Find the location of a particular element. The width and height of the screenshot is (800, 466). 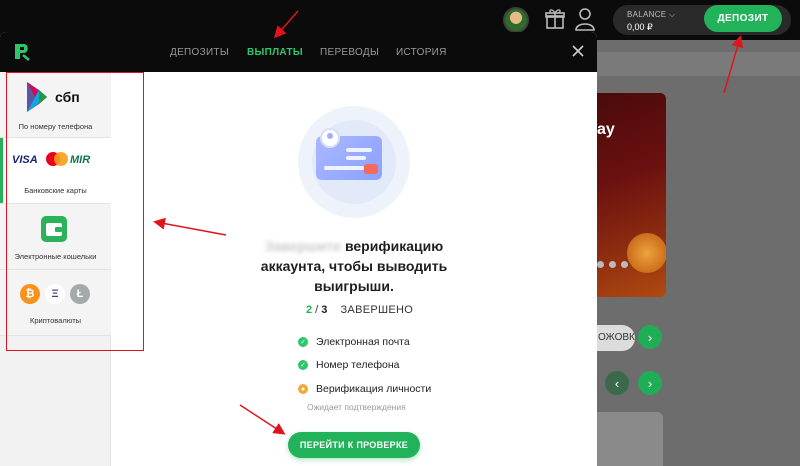

banner-pagination is located at coordinates (612, 264).